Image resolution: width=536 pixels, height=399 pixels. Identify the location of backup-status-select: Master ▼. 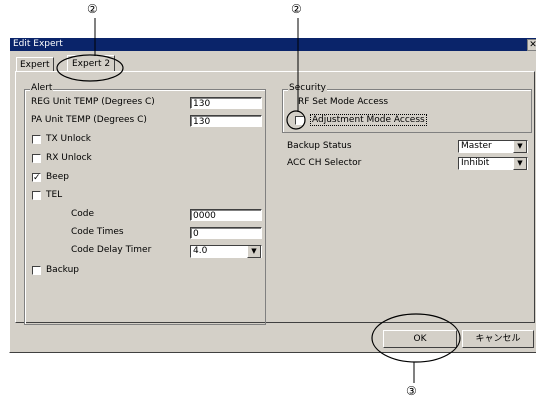
(493, 146).